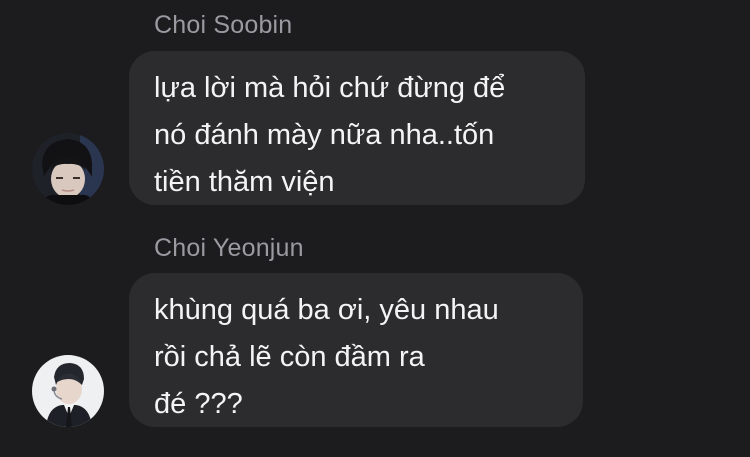  I want to click on message-text-line: đé ???, so click(198, 404).